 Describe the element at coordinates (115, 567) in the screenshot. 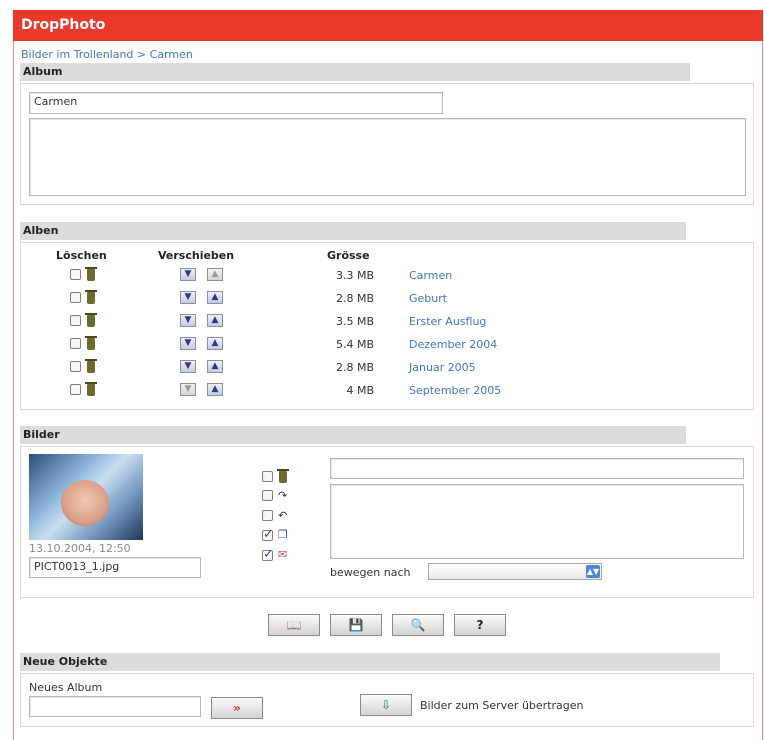

I see `photo-filename-input: PICT0013_1.jpg` at that location.